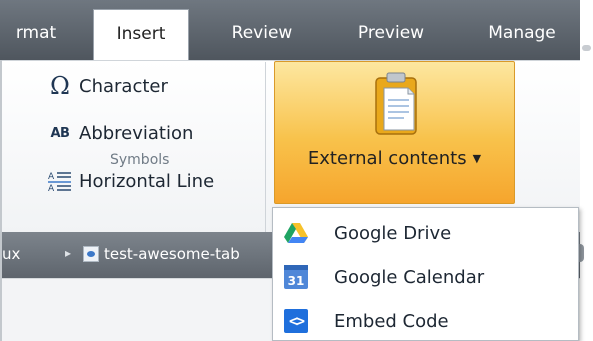 The width and height of the screenshot is (593, 341). I want to click on google-calendar-icon: 31, so click(296, 277).